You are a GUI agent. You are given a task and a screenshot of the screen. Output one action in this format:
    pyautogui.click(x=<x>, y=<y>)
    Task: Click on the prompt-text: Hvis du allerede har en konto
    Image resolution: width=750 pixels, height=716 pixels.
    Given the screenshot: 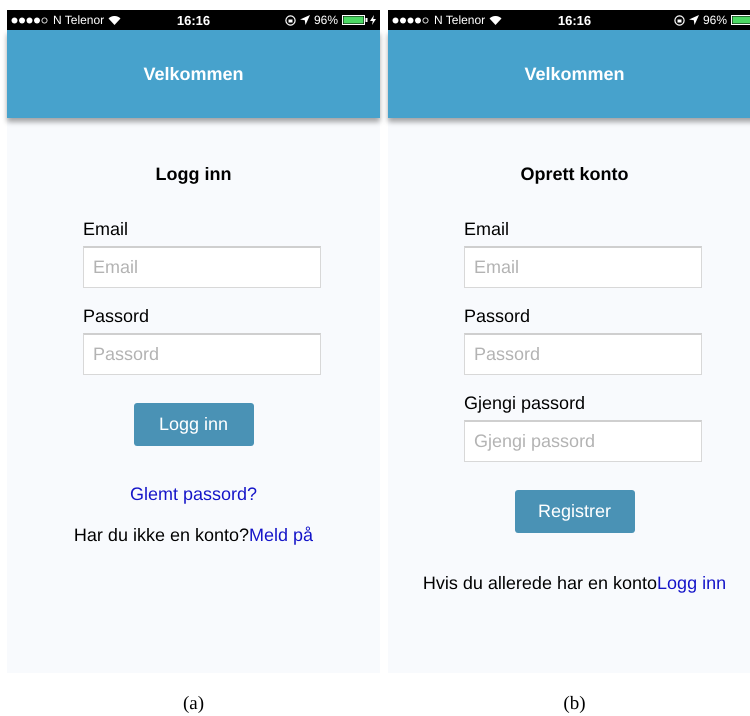 What is the action you would take?
    pyautogui.click(x=540, y=583)
    